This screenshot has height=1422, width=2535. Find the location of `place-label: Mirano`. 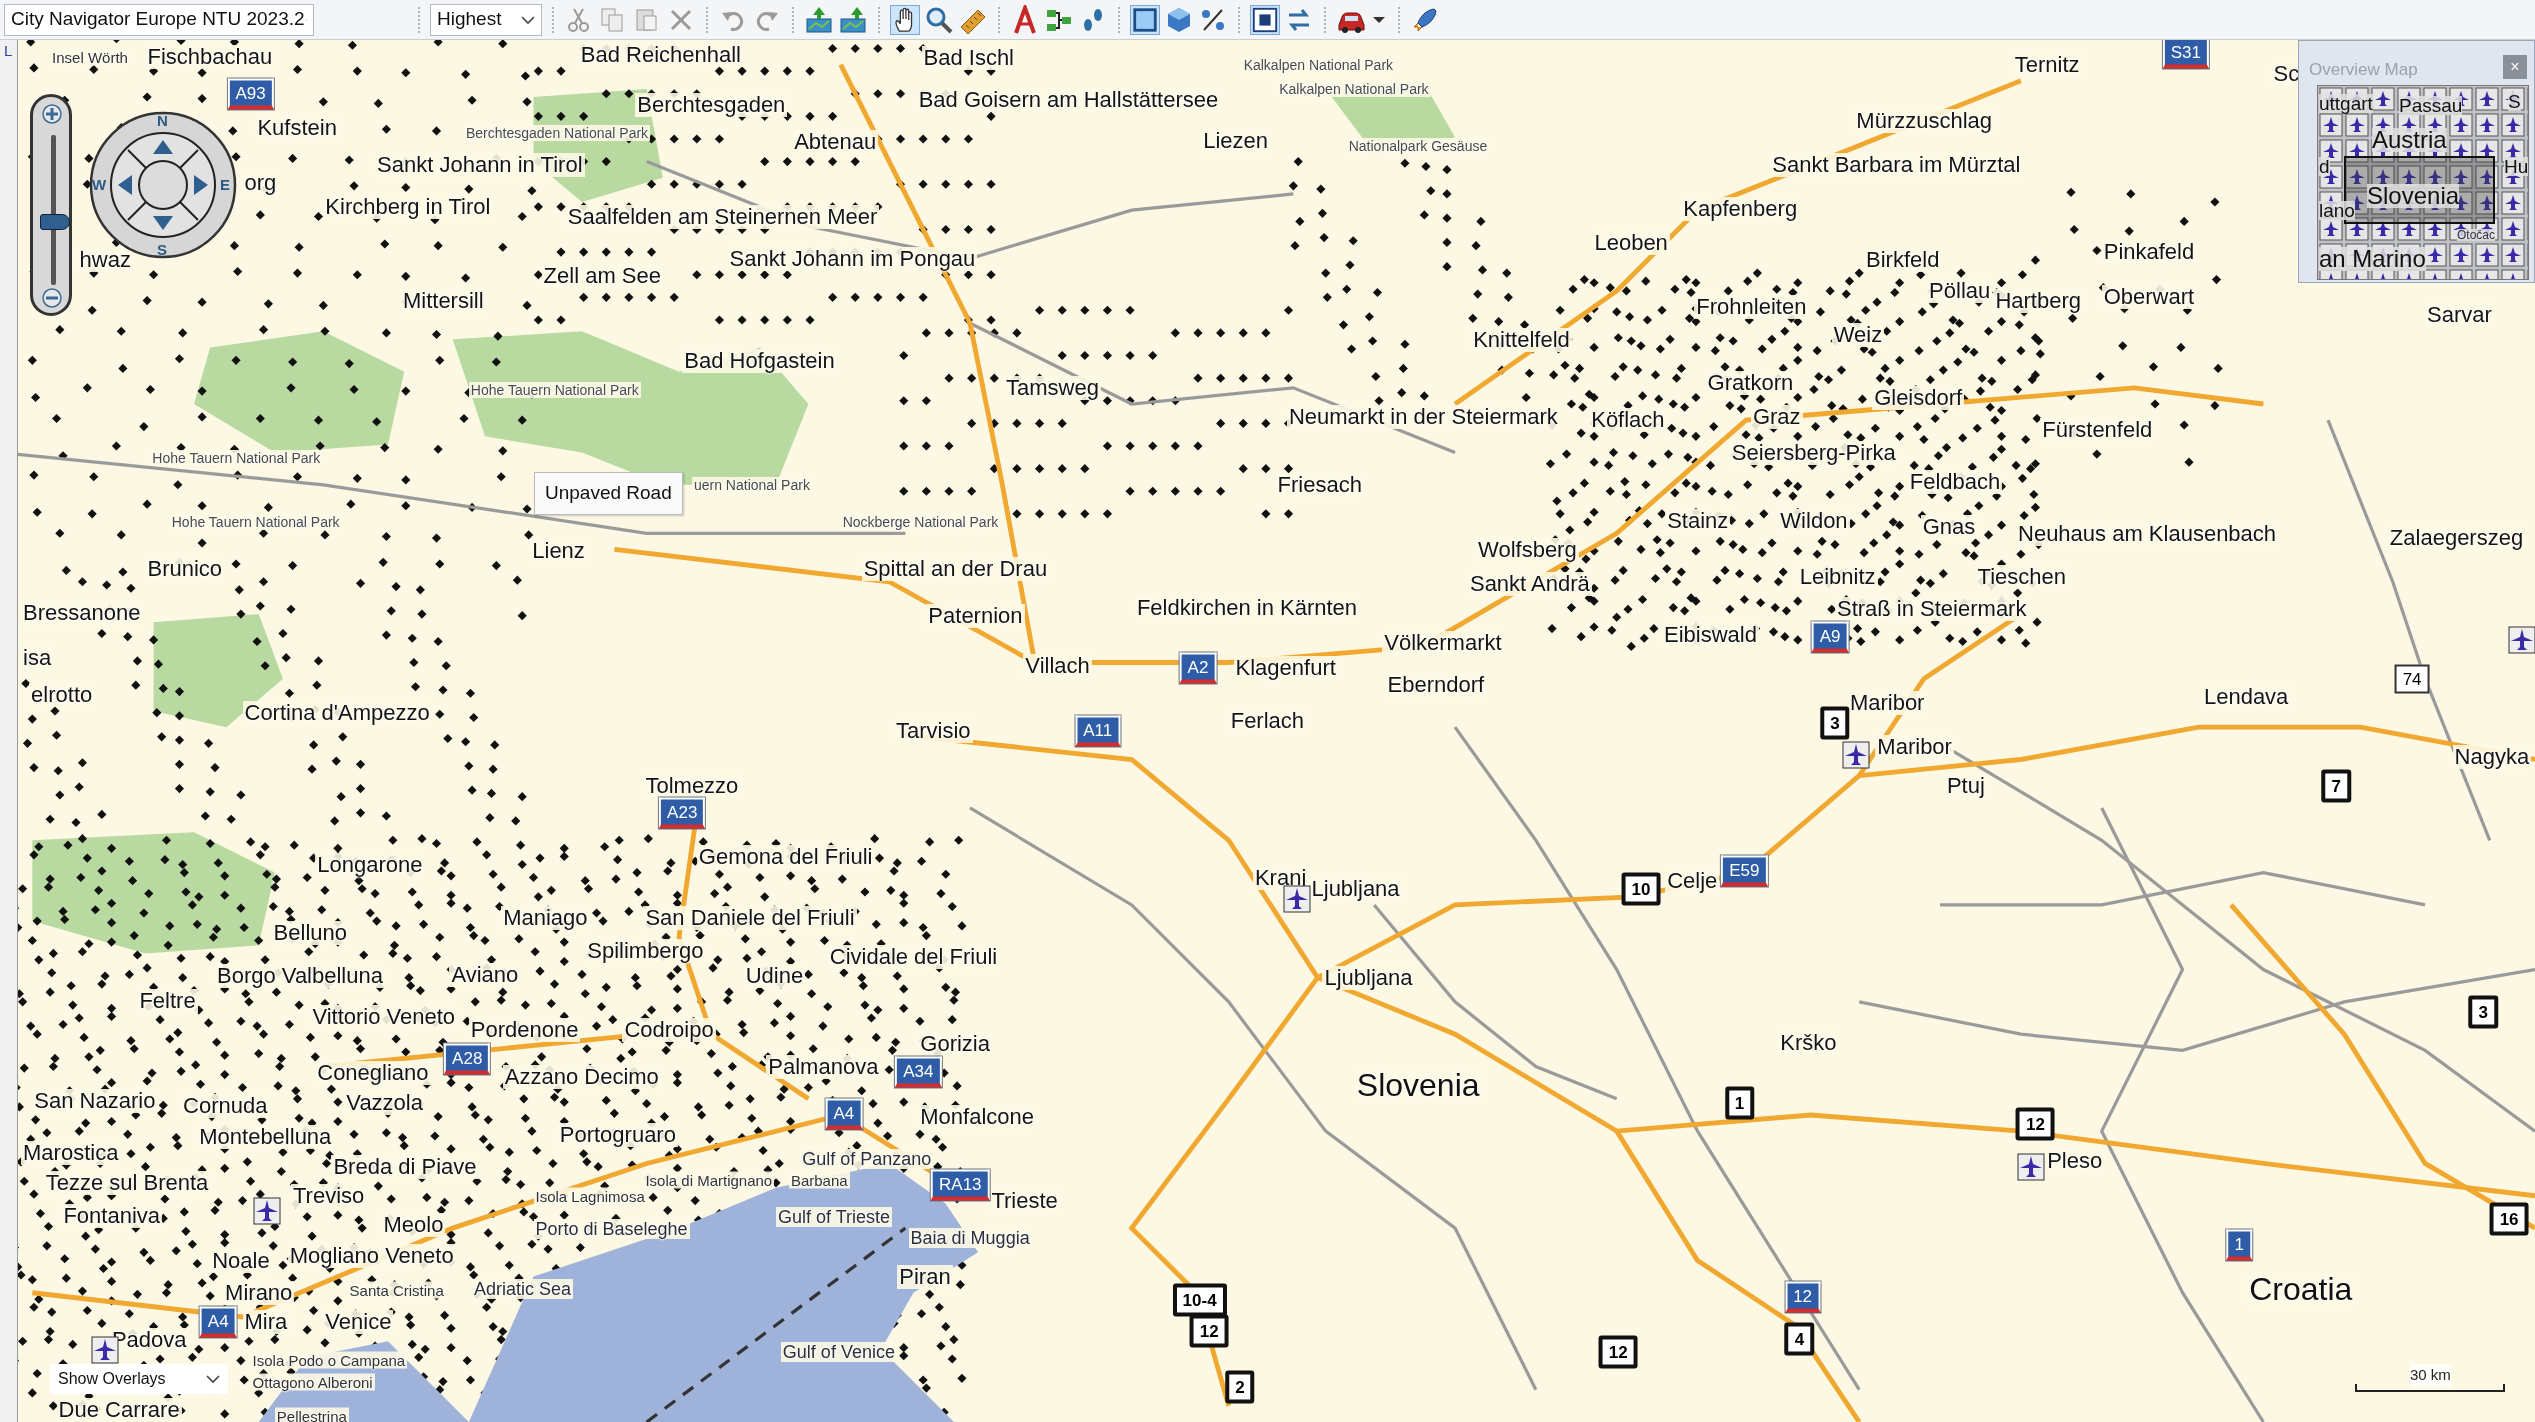

place-label: Mirano is located at coordinates (259, 1293).